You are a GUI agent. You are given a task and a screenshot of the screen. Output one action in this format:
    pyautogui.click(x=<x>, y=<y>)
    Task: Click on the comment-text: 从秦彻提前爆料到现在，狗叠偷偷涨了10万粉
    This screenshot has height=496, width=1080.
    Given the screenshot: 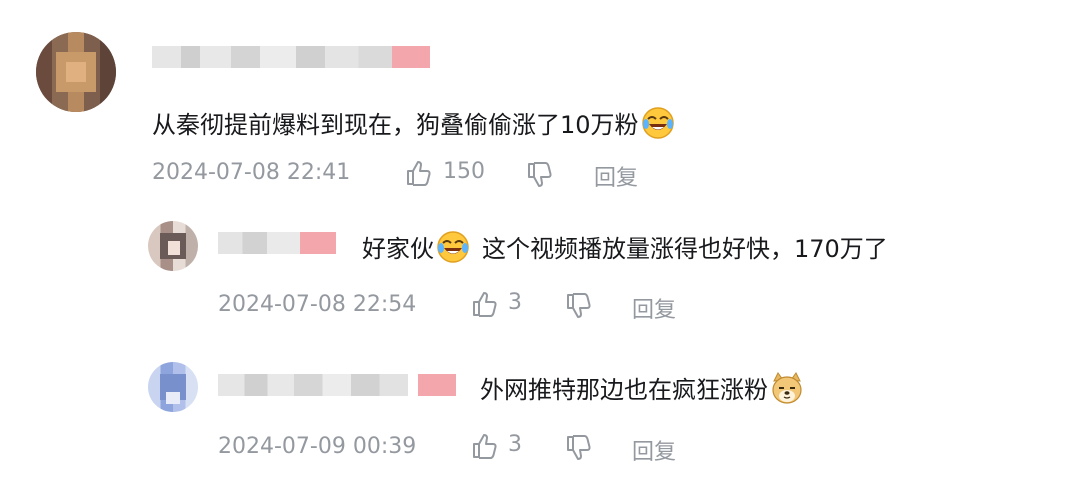 What is the action you would take?
    pyautogui.click(x=413, y=122)
    